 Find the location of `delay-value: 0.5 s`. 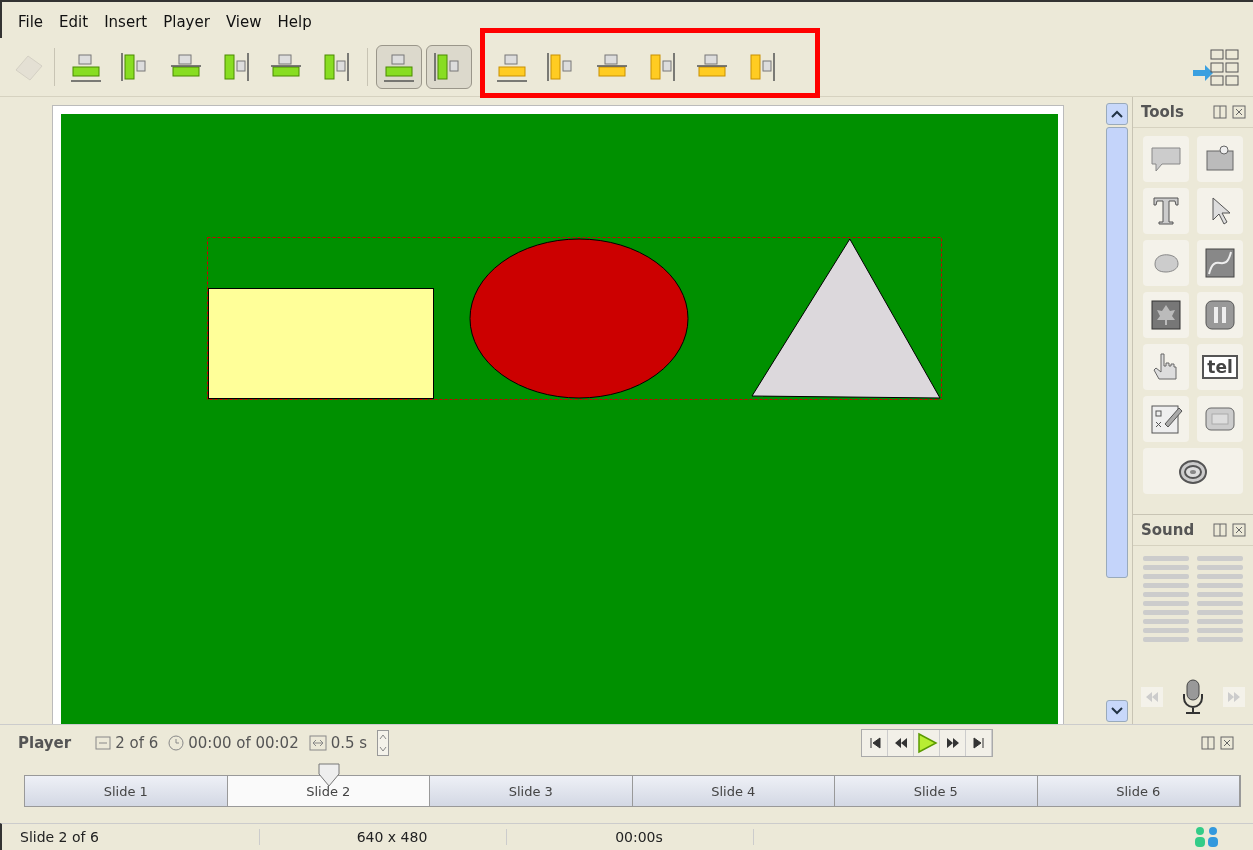

delay-value: 0.5 s is located at coordinates (349, 743).